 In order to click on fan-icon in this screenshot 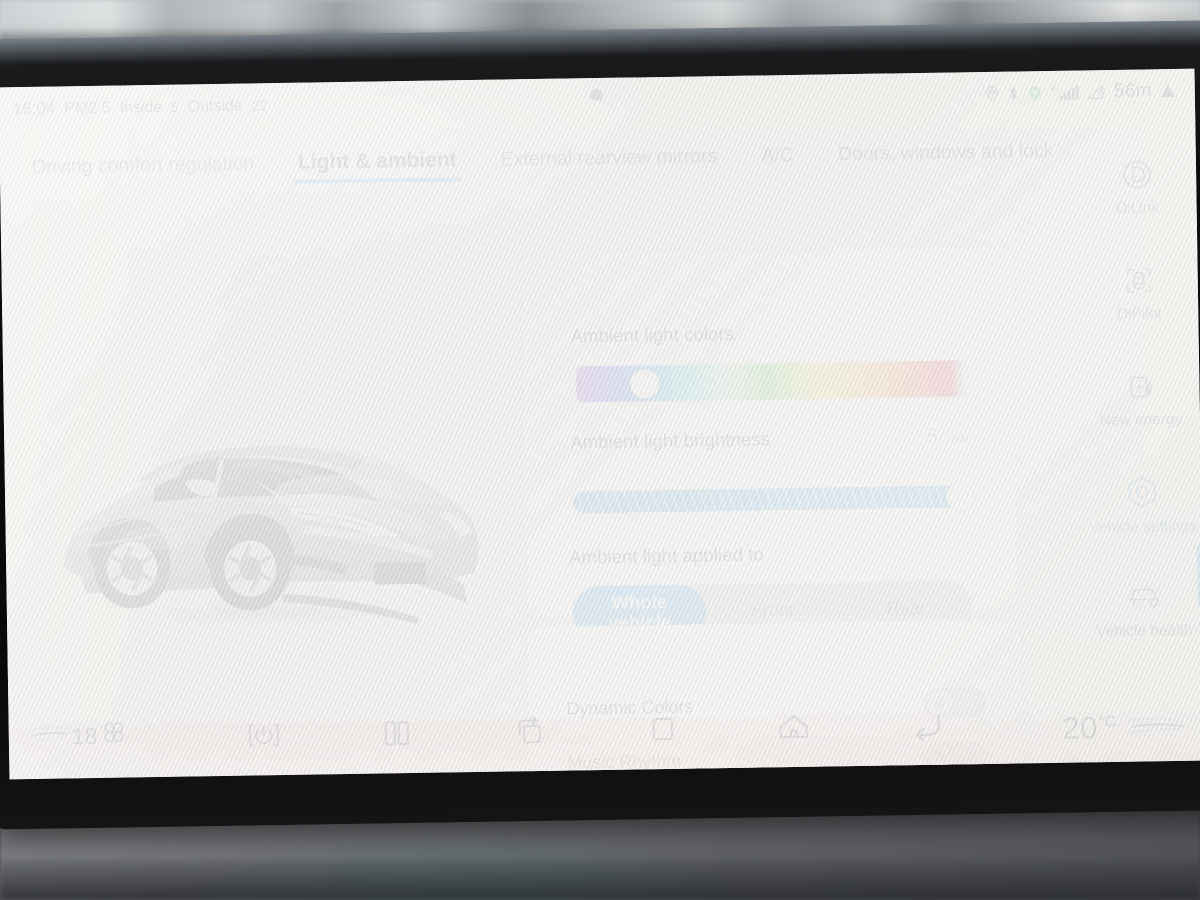, I will do `click(113, 736)`.